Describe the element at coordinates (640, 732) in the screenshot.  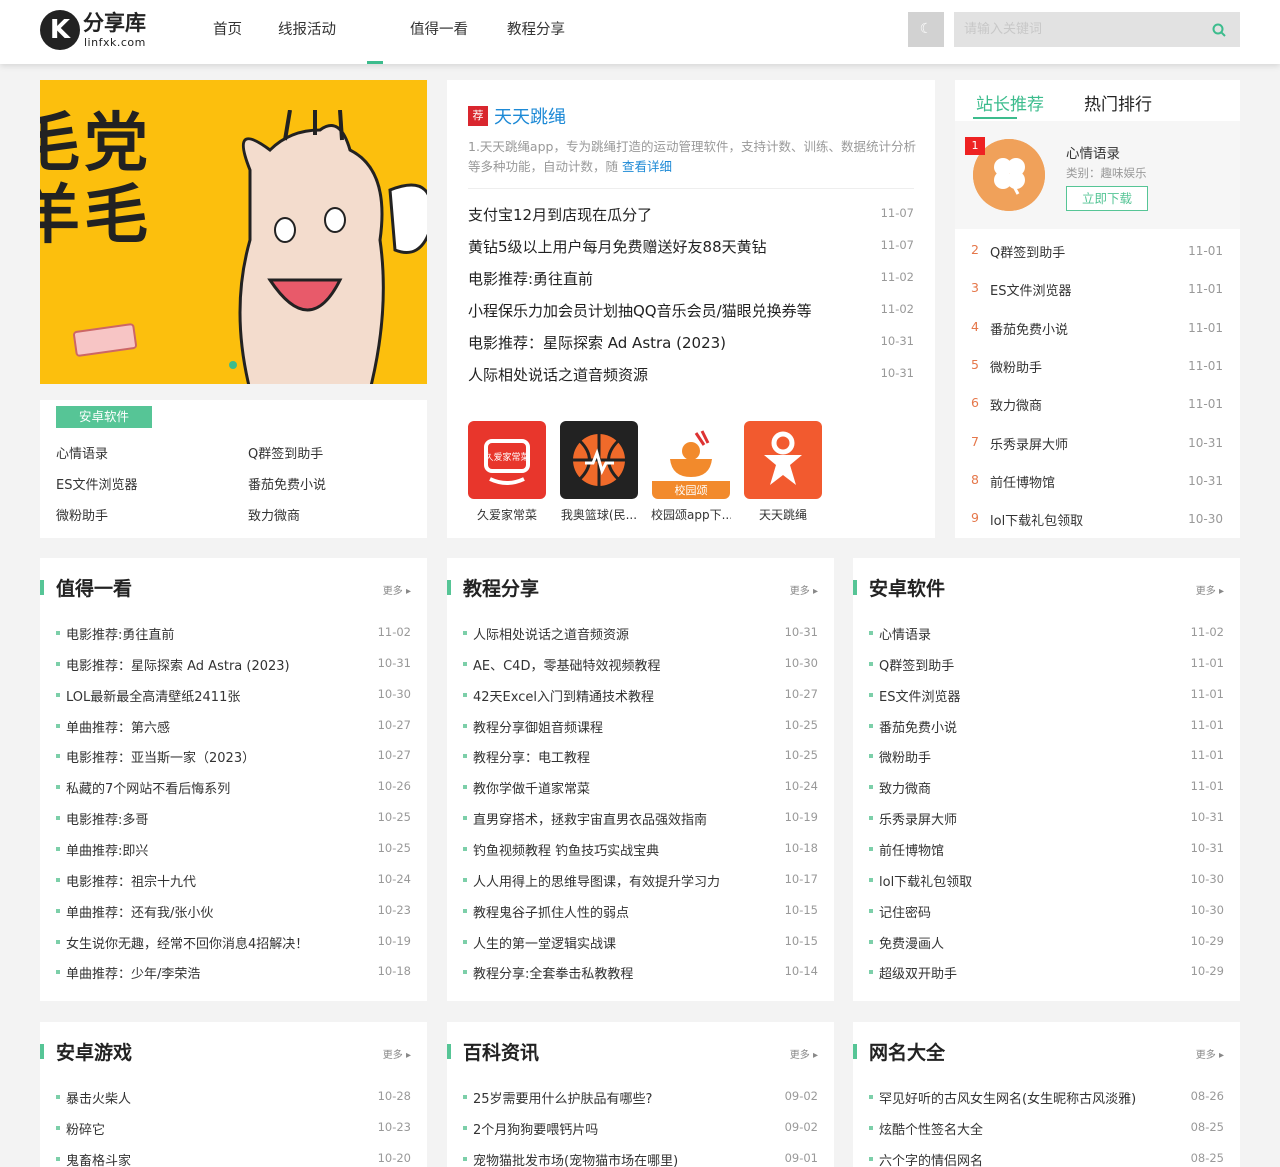
I see `list-item: 教程分享御姐音频课程 10-25` at that location.